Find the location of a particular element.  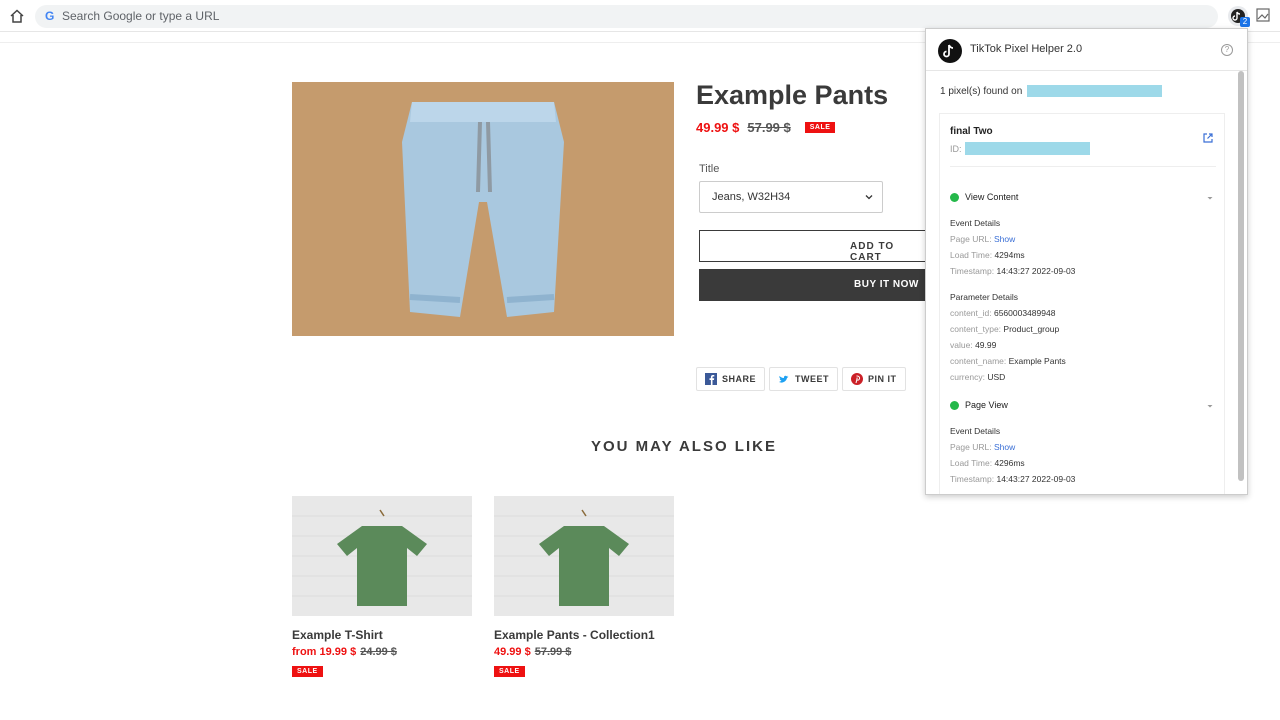

event-page-view-header: Page View is located at coordinates (979, 405).